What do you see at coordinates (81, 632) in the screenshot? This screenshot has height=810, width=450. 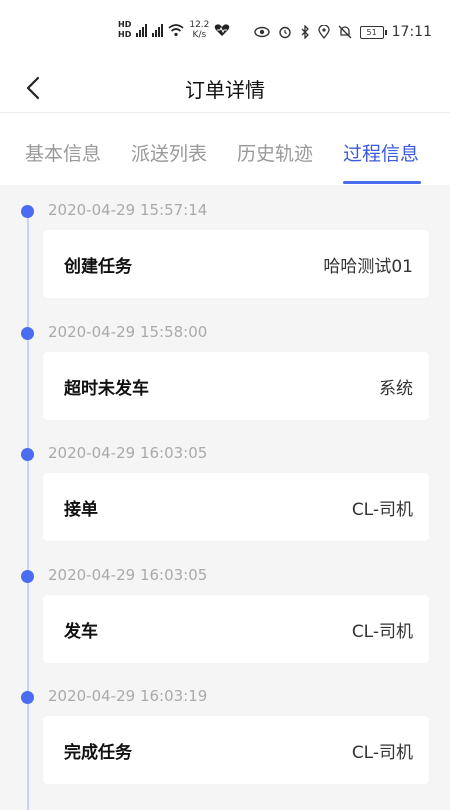 I see `event-action: 发车` at bounding box center [81, 632].